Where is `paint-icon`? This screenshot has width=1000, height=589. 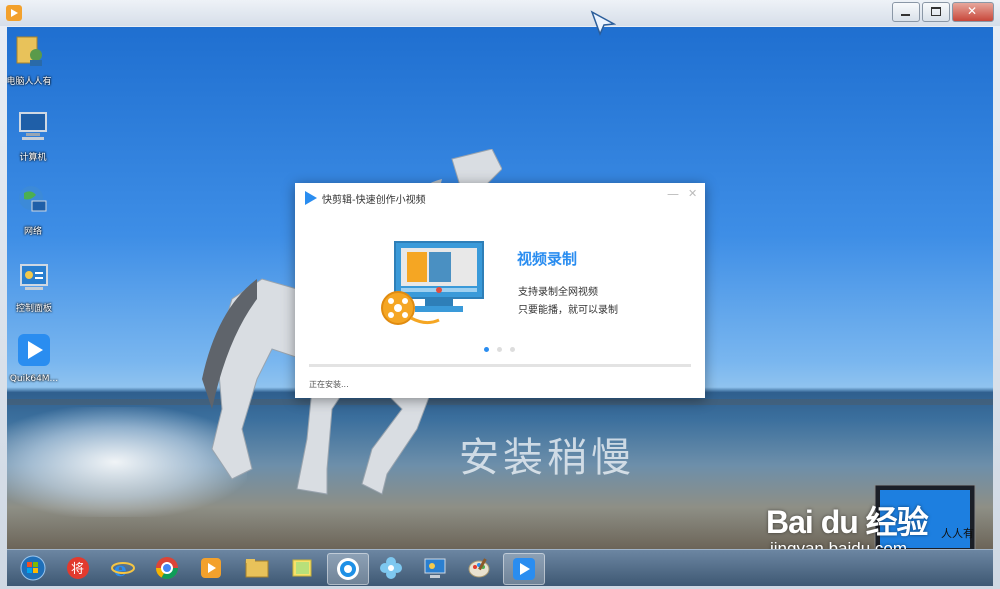
paint-icon is located at coordinates (479, 568).